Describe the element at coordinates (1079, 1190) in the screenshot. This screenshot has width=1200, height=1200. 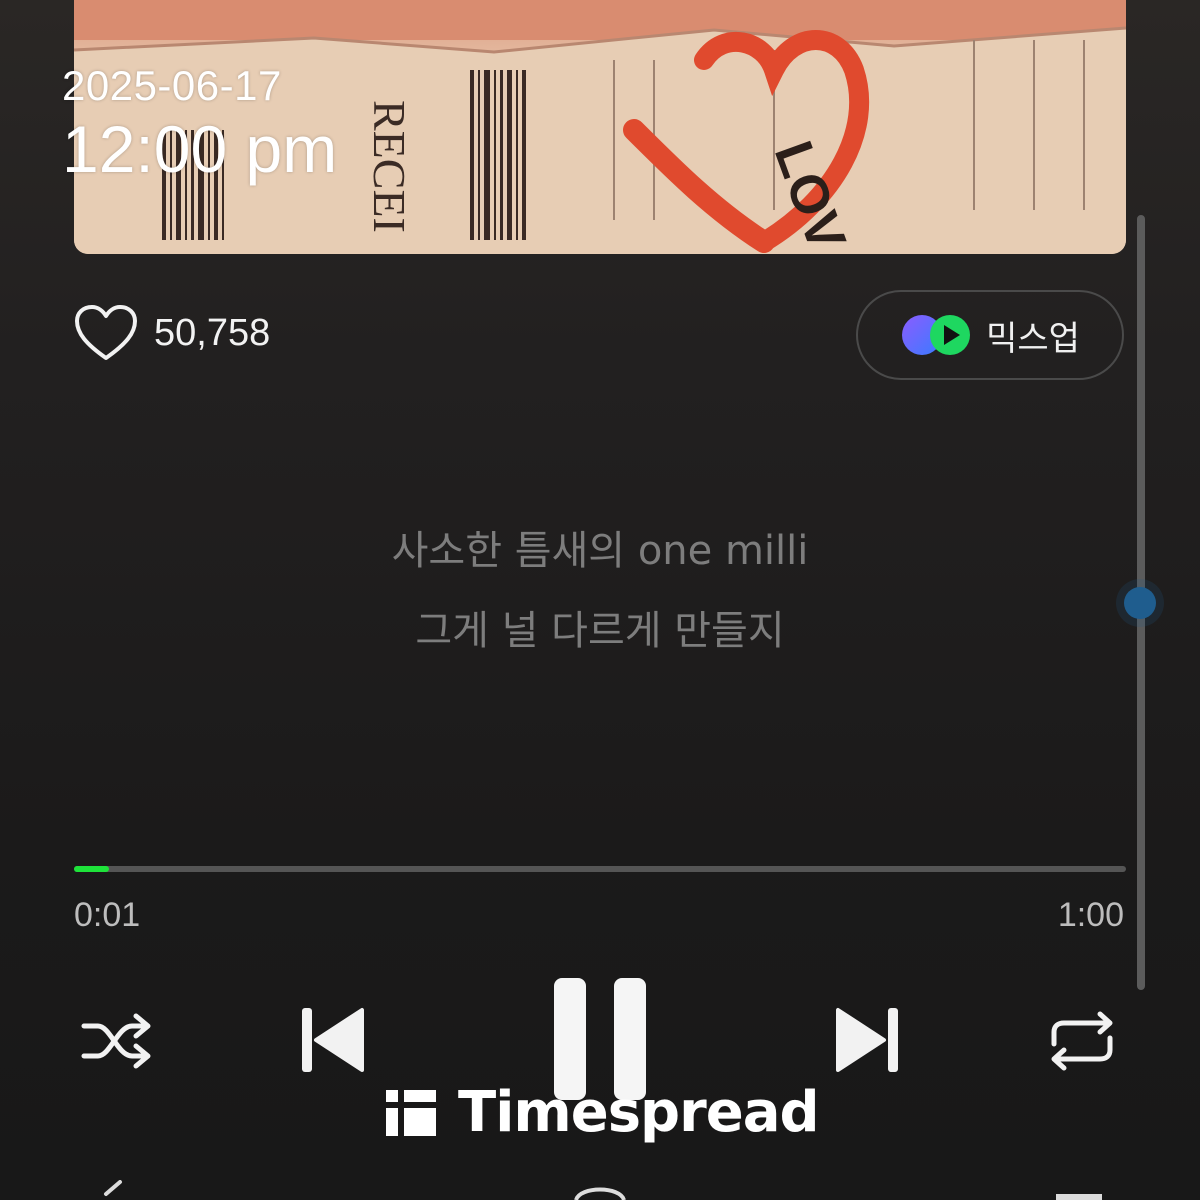
I see `recents-nav-icon` at that location.